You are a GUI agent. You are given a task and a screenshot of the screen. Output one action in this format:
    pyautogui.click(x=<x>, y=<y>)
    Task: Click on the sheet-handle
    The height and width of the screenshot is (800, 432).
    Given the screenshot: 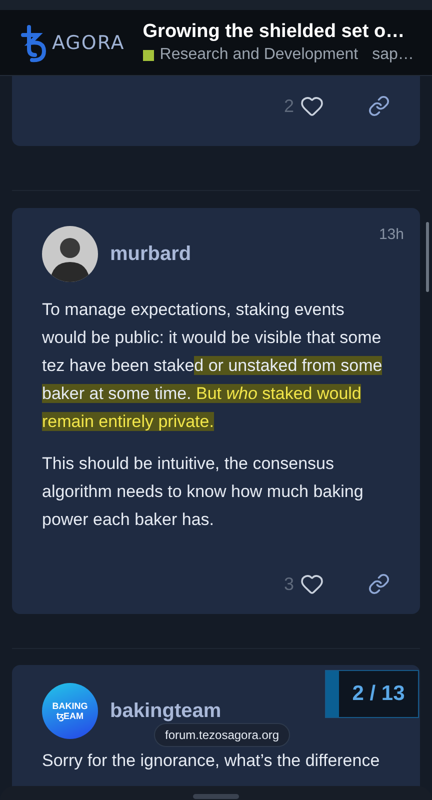 What is the action you would take?
    pyautogui.click(x=216, y=796)
    